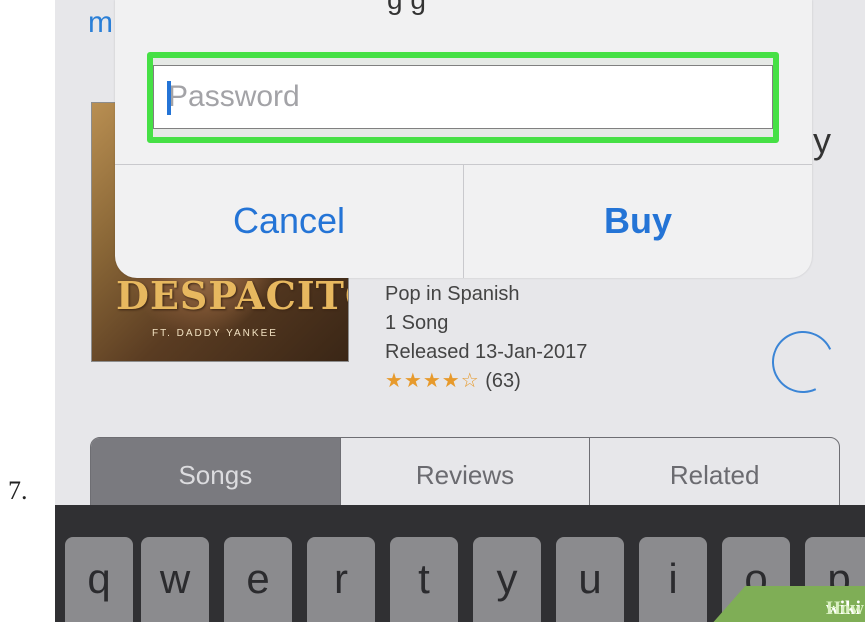 Image resolution: width=865 pixels, height=622 pixels. What do you see at coordinates (424, 579) in the screenshot?
I see `key-t: t` at bounding box center [424, 579].